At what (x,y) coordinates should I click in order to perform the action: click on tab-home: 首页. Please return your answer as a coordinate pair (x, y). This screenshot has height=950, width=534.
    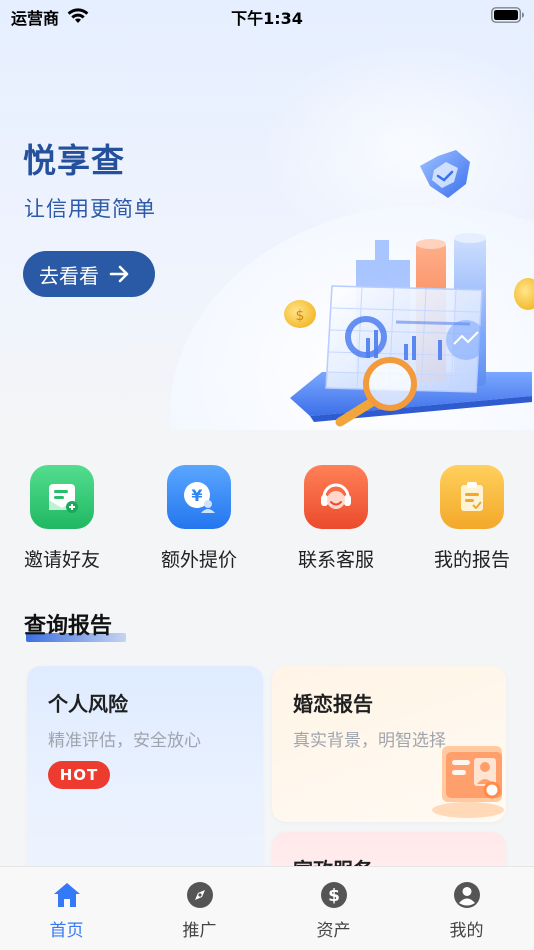
    Looking at the image, I should click on (66, 908).